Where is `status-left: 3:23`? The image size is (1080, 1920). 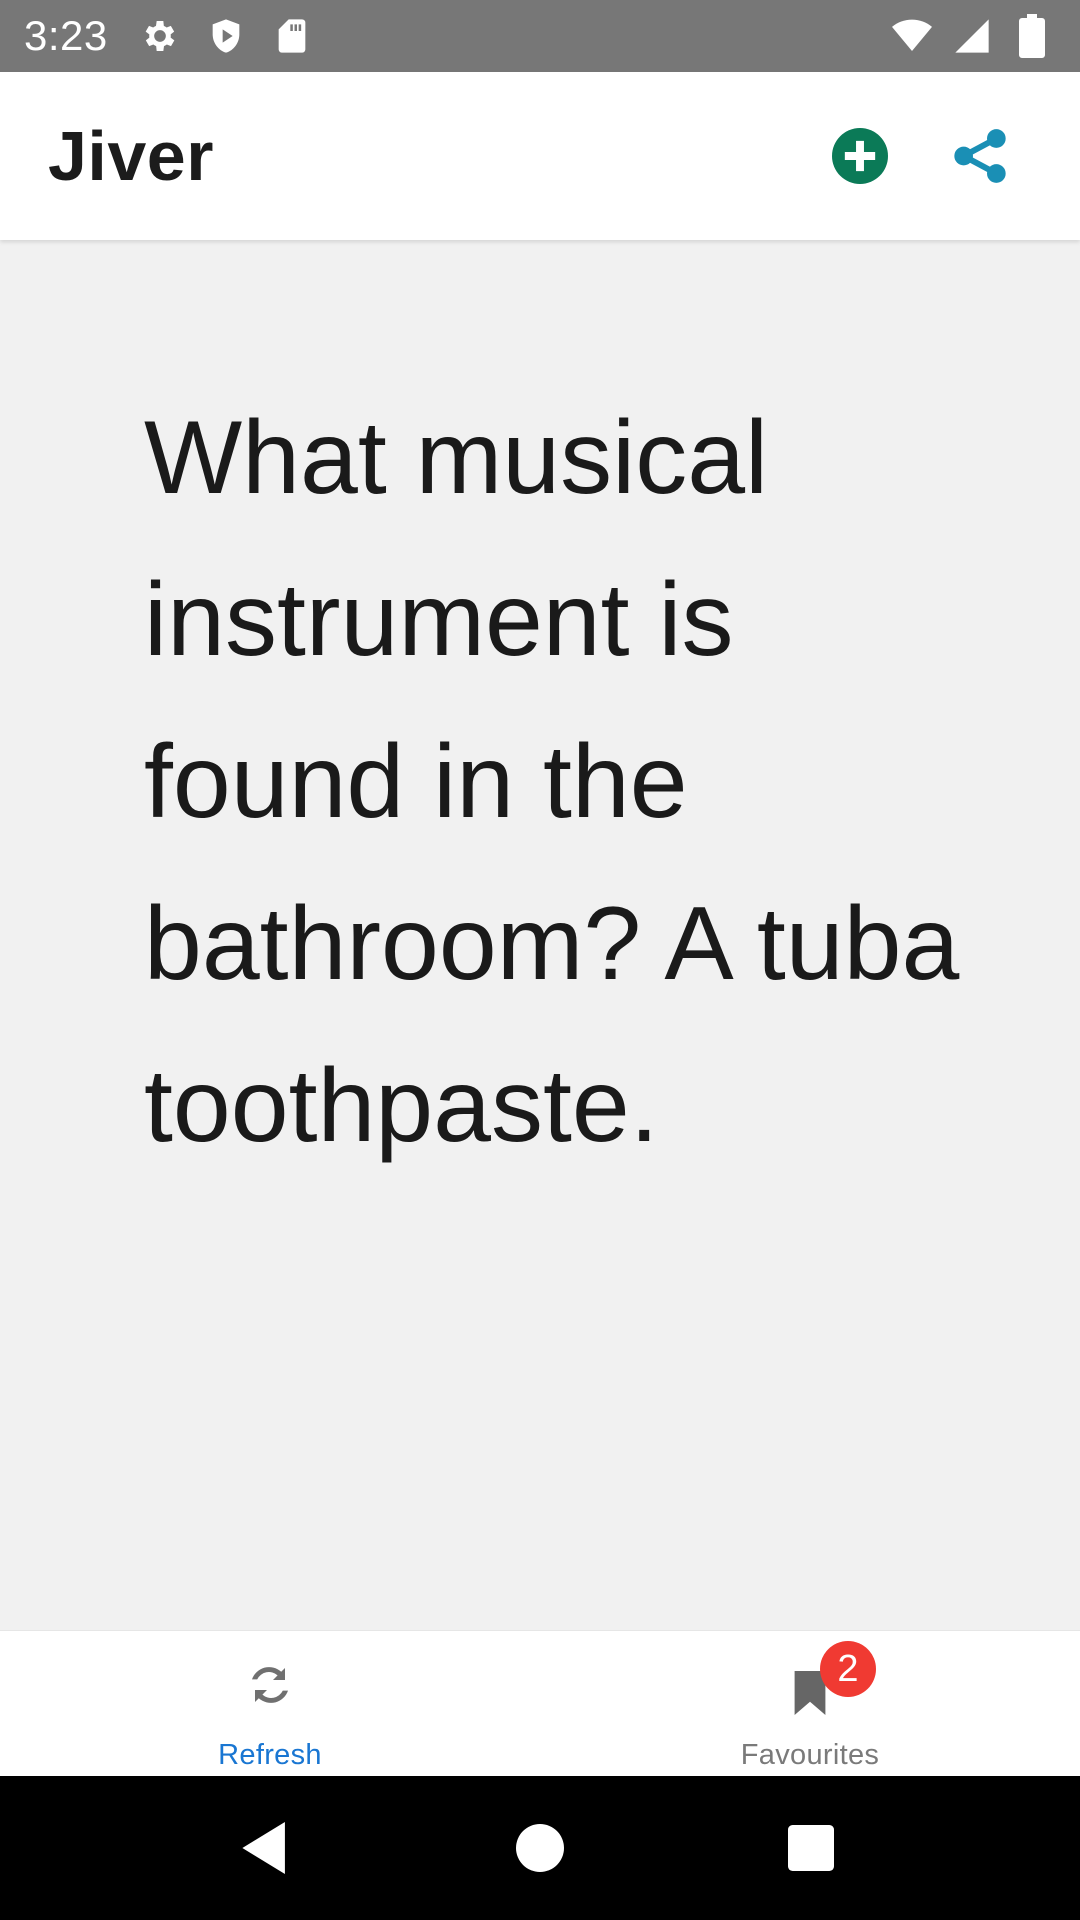
status-left: 3:23 is located at coordinates (181, 36).